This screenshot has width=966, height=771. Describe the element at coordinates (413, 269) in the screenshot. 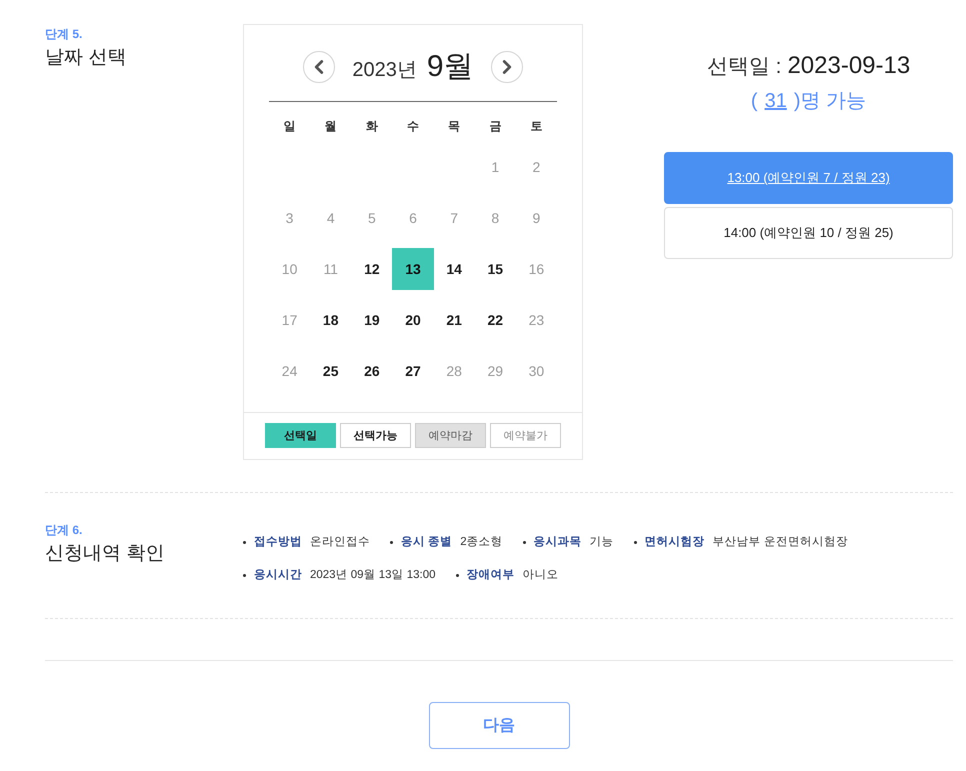

I see `calendar-day: 13` at that location.